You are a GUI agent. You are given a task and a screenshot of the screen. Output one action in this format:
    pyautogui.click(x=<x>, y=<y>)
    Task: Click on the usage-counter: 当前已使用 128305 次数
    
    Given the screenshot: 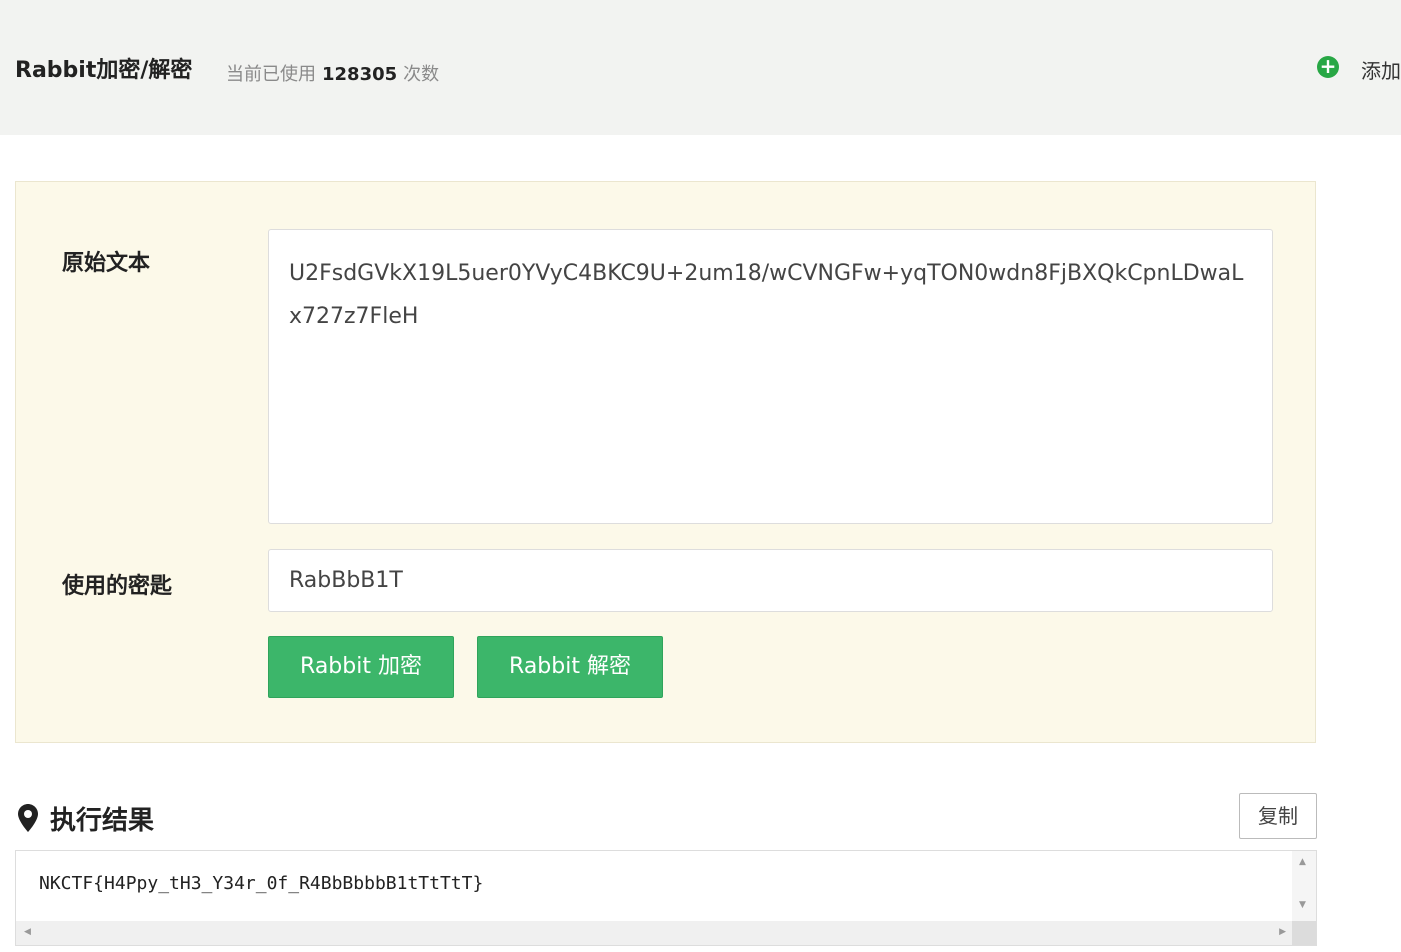 What is the action you would take?
    pyautogui.click(x=332, y=73)
    